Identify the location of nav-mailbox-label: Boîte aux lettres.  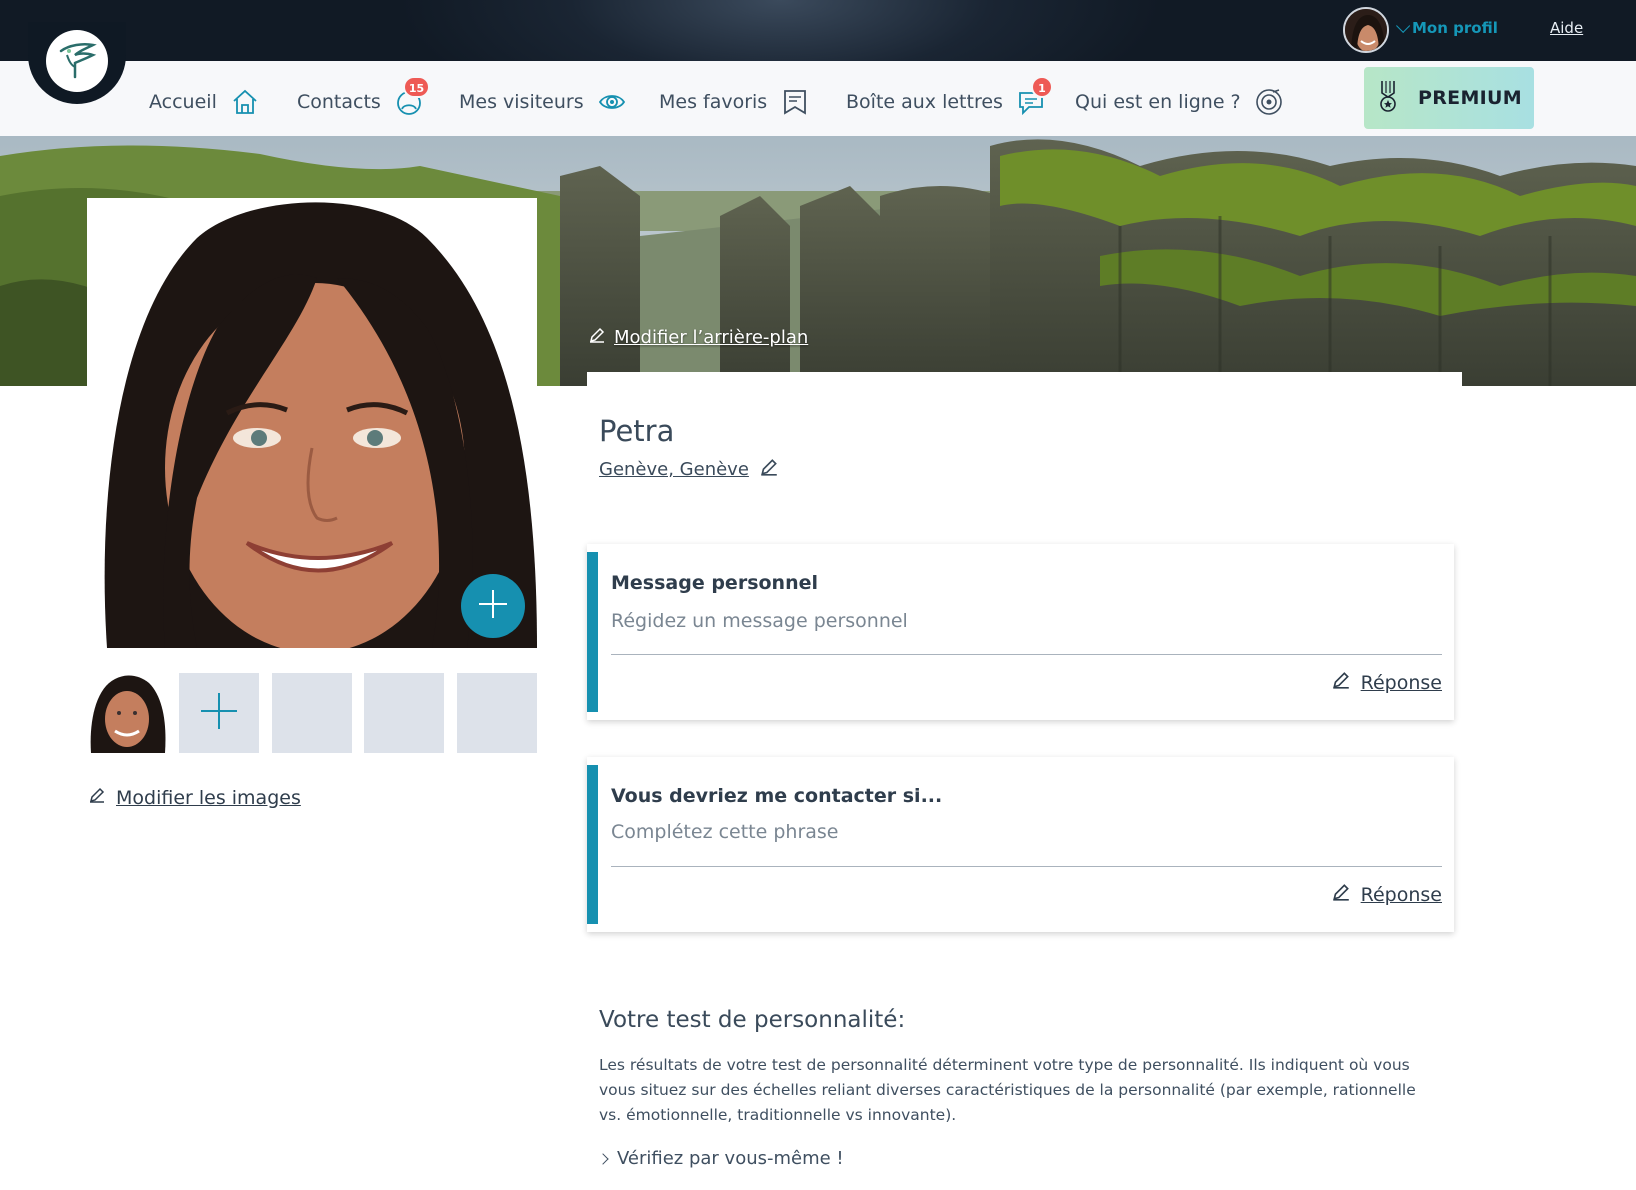
(924, 102).